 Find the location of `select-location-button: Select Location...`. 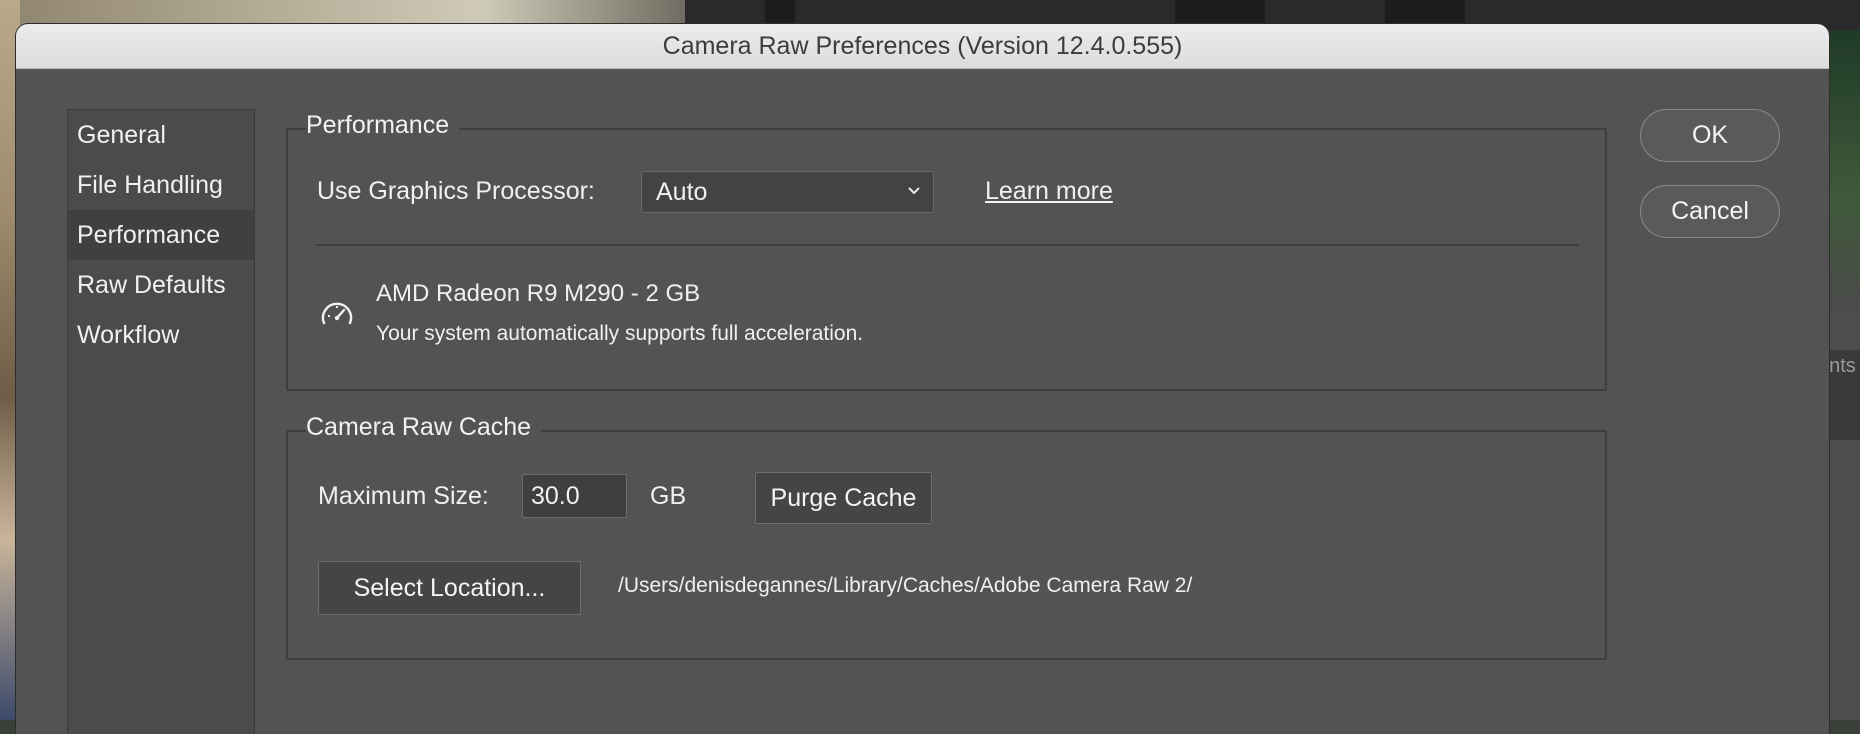

select-location-button: Select Location... is located at coordinates (449, 588).